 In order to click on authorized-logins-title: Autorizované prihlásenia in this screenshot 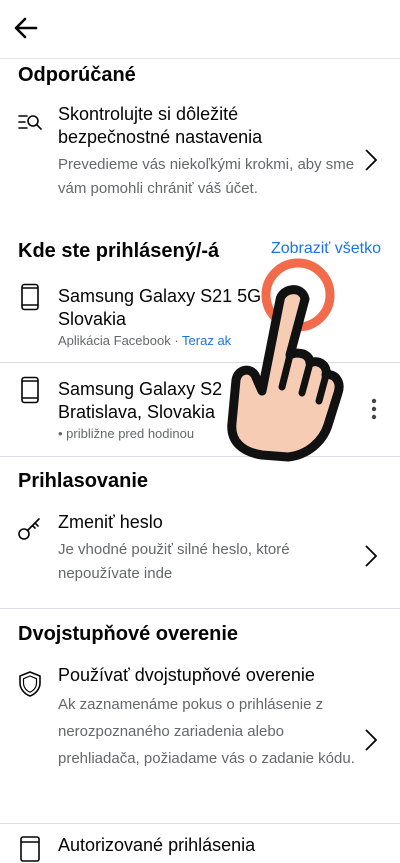, I will do `click(157, 845)`.